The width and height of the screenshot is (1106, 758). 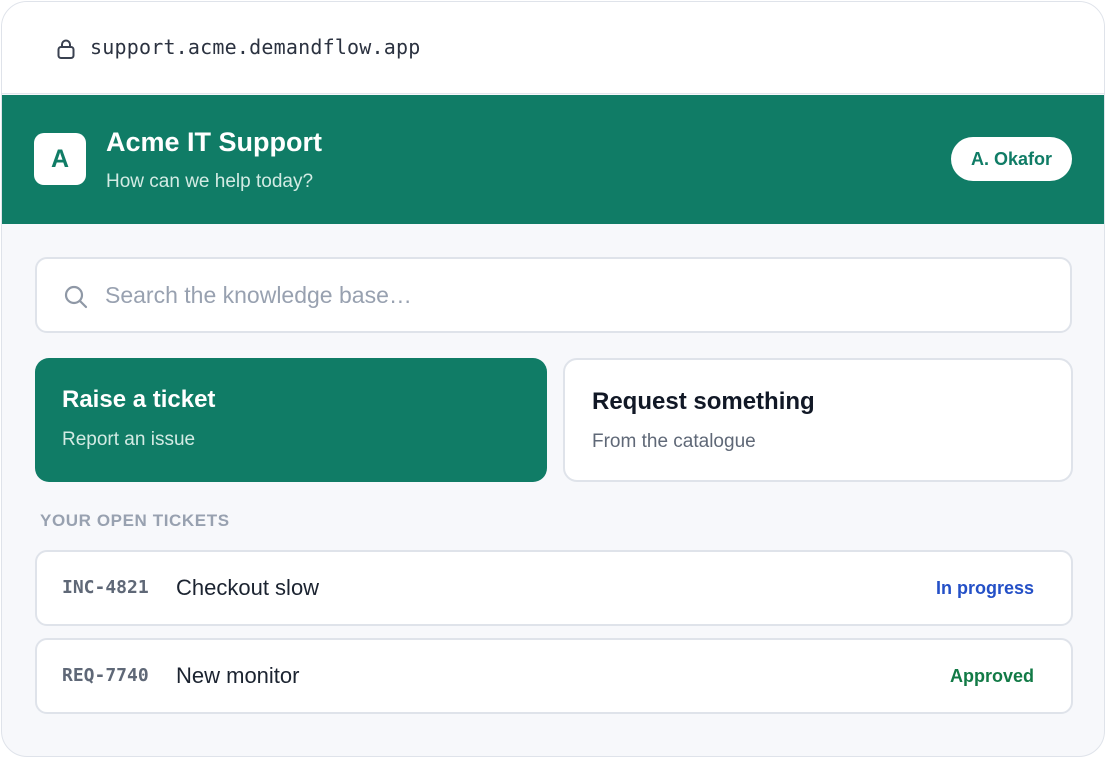 I want to click on ticket-row: REQ-7740 New monitor Approved, so click(x=554, y=676).